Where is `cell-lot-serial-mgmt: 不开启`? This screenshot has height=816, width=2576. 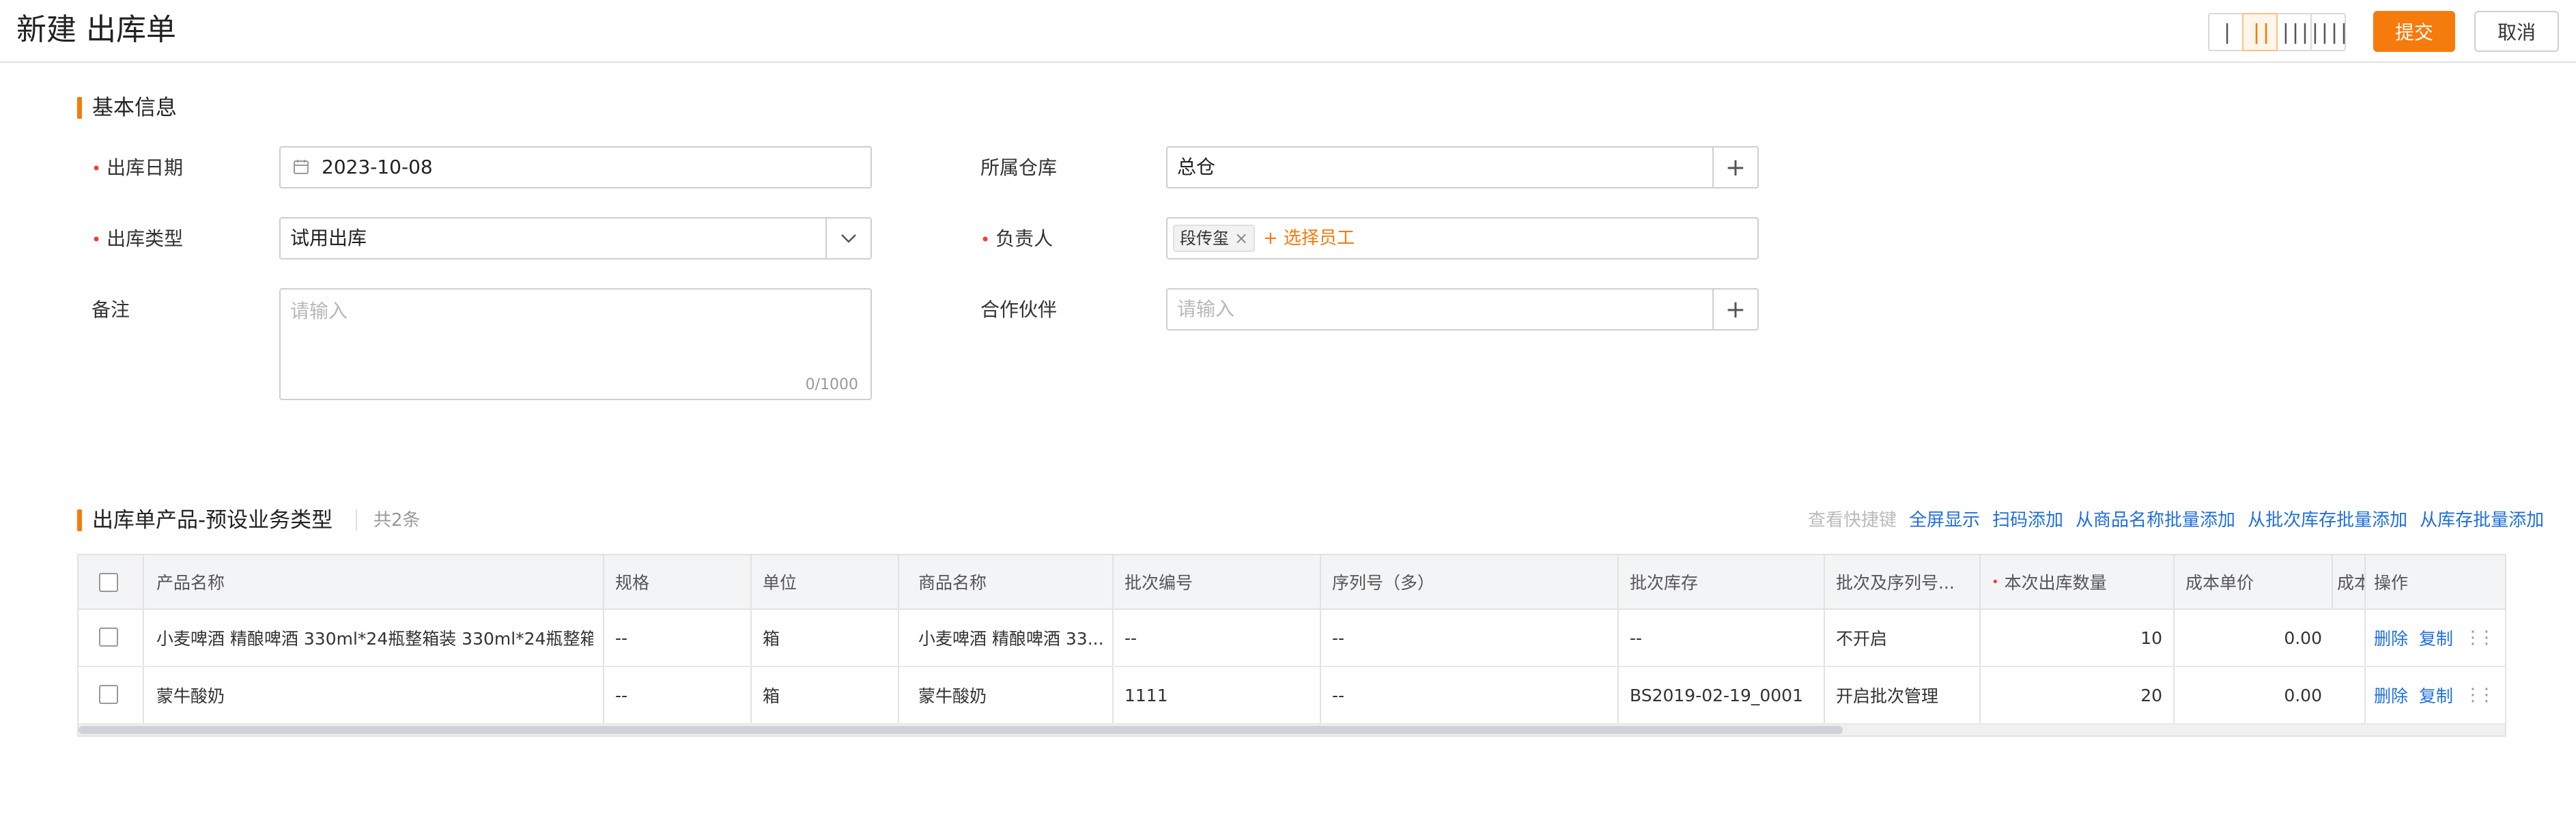
cell-lot-serial-mgmt: 不开启 is located at coordinates (1862, 639).